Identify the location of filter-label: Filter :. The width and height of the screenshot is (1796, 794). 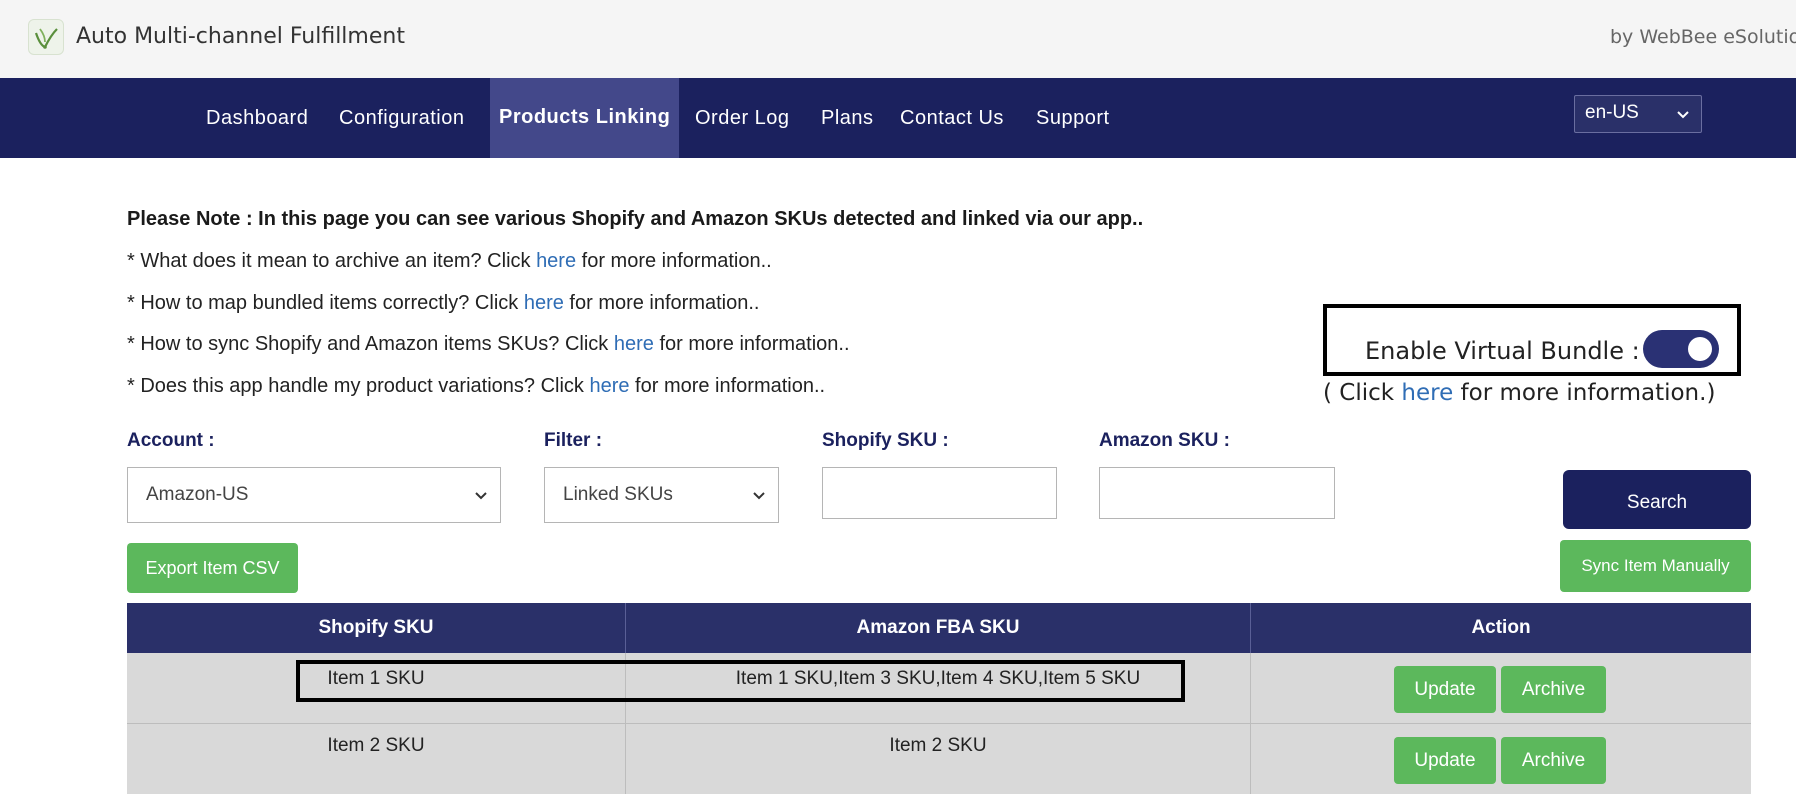
(573, 440).